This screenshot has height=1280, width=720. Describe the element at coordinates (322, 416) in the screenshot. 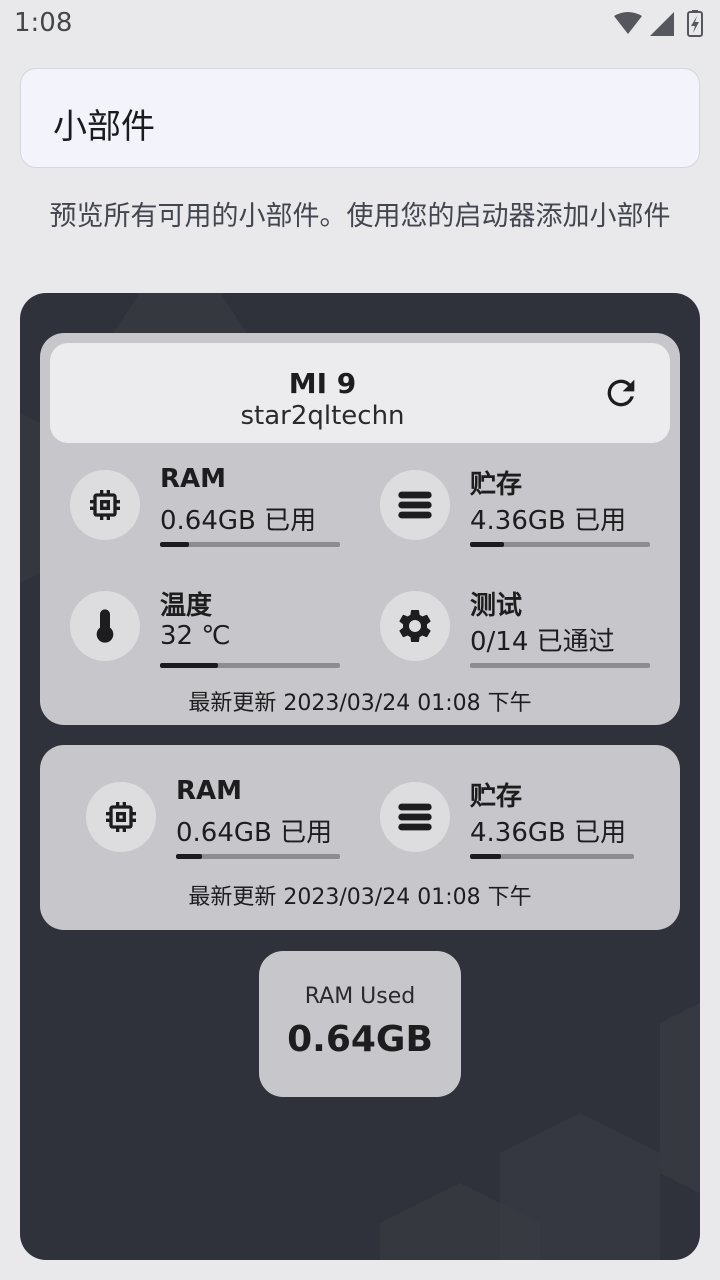

I see `device-model: star2qltechn` at that location.